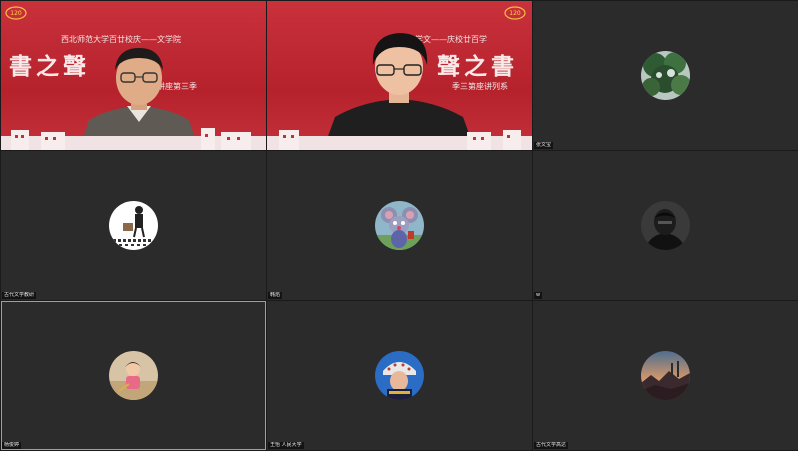  Describe the element at coordinates (133, 75) in the screenshot. I see `participant-tile-video-1: 120 西北师范大学百廿校庆——文学院 書之聲 系列讲座第三季` at that location.